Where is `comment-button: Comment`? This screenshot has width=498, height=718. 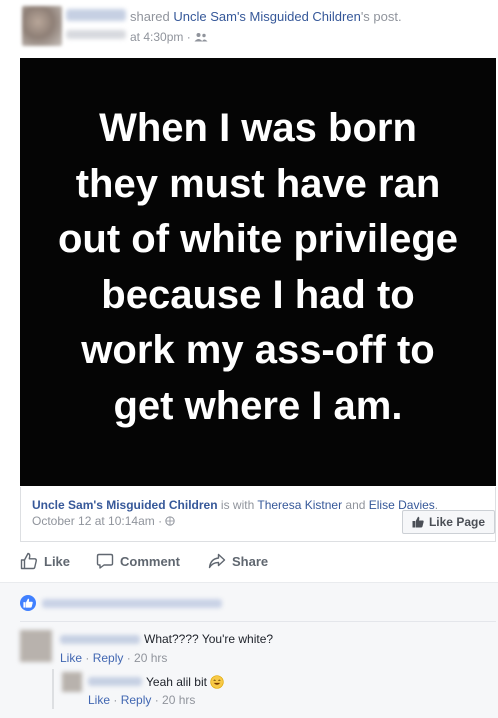 comment-button: Comment is located at coordinates (138, 561).